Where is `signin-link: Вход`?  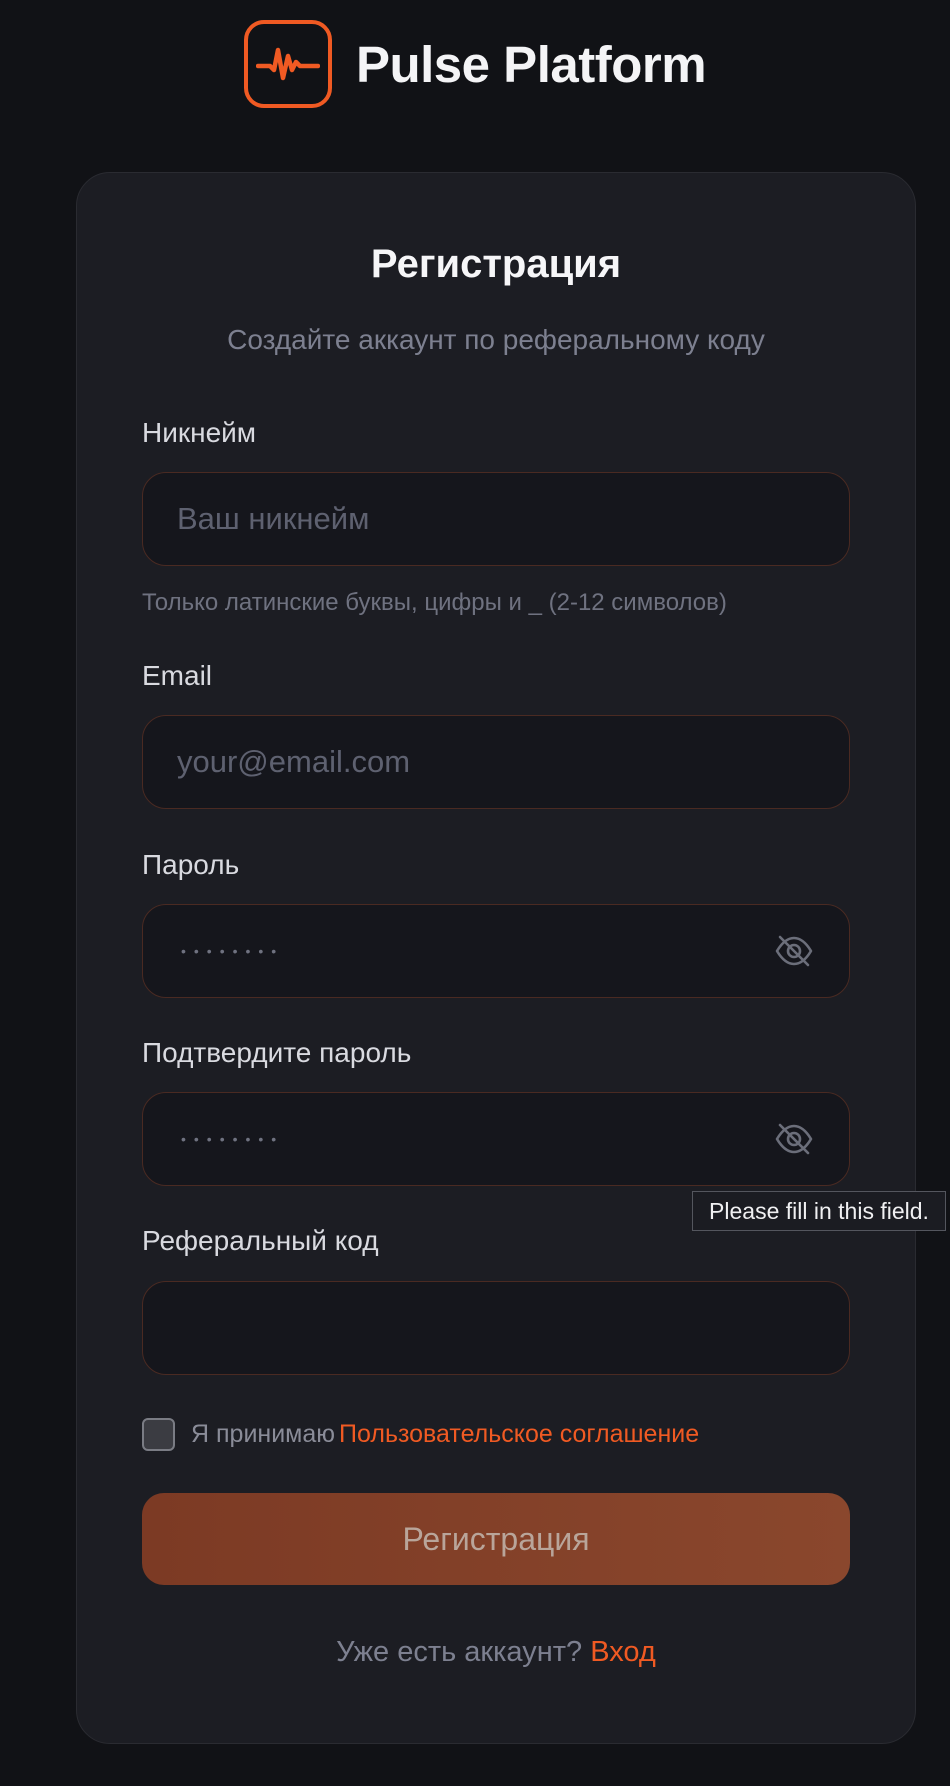 signin-link: Вход is located at coordinates (623, 1652).